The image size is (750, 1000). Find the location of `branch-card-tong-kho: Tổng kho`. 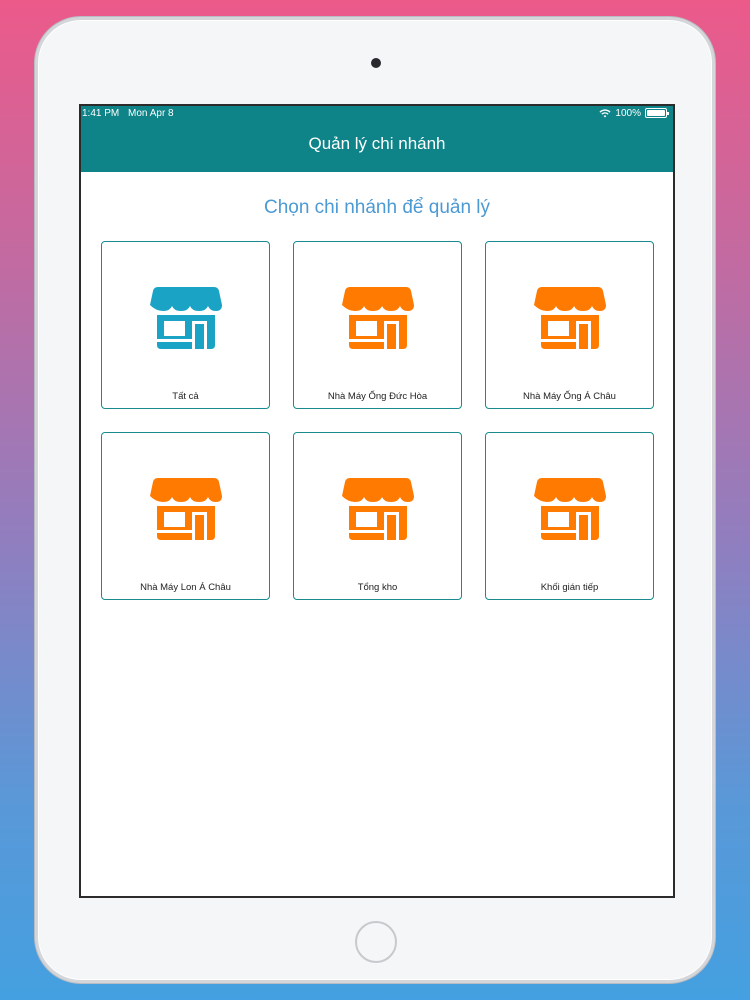

branch-card-tong-kho: Tổng kho is located at coordinates (377, 516).